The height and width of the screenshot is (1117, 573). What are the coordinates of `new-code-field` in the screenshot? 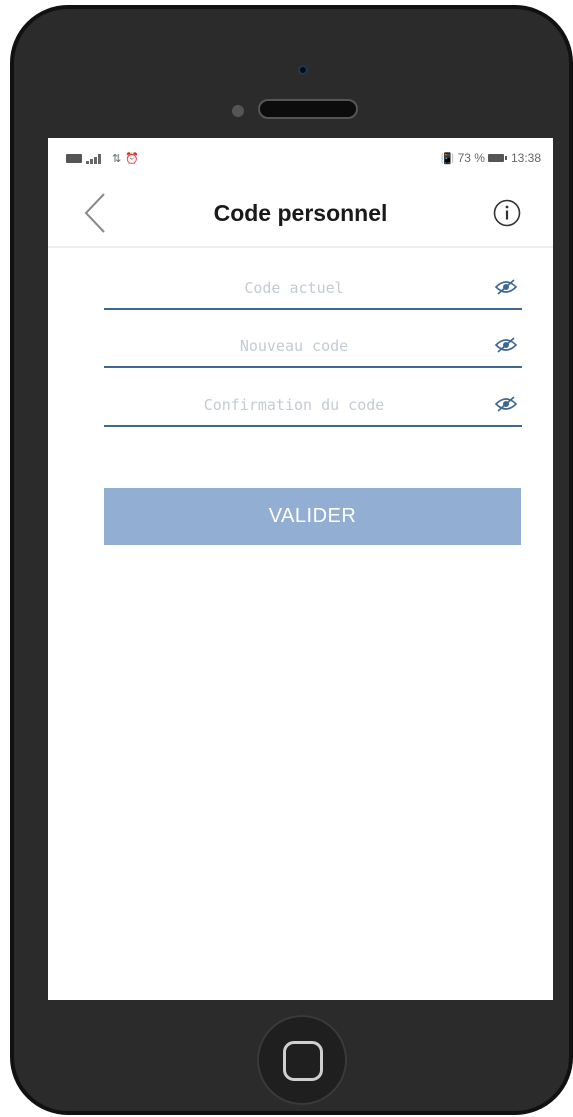 It's located at (313, 348).